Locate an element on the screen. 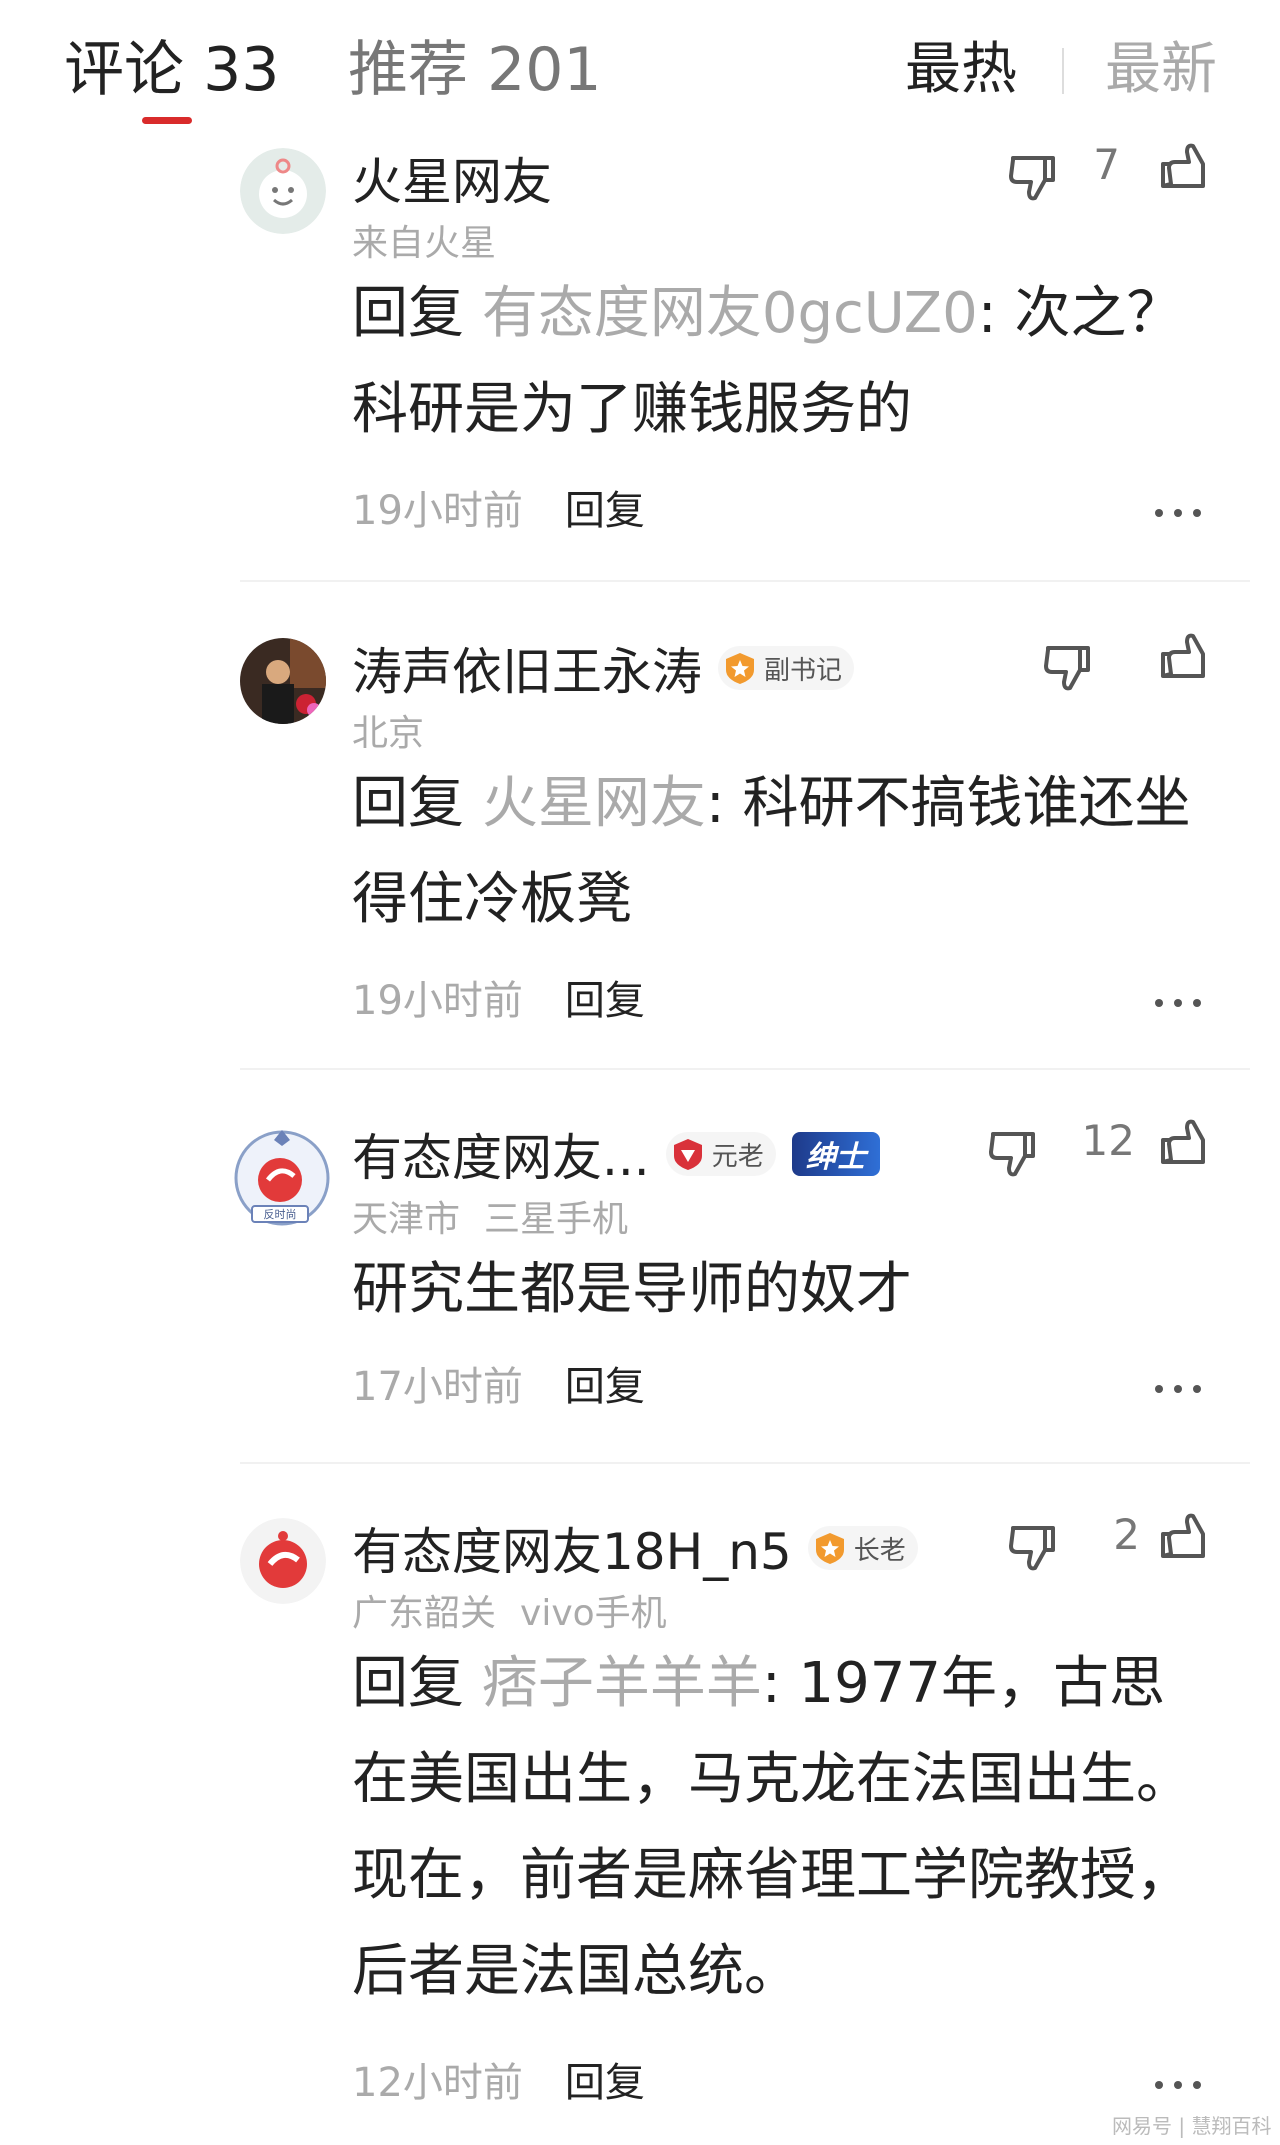 This screenshot has height=2145, width=1280. avatar: 反时尚 is located at coordinates (282, 1178).